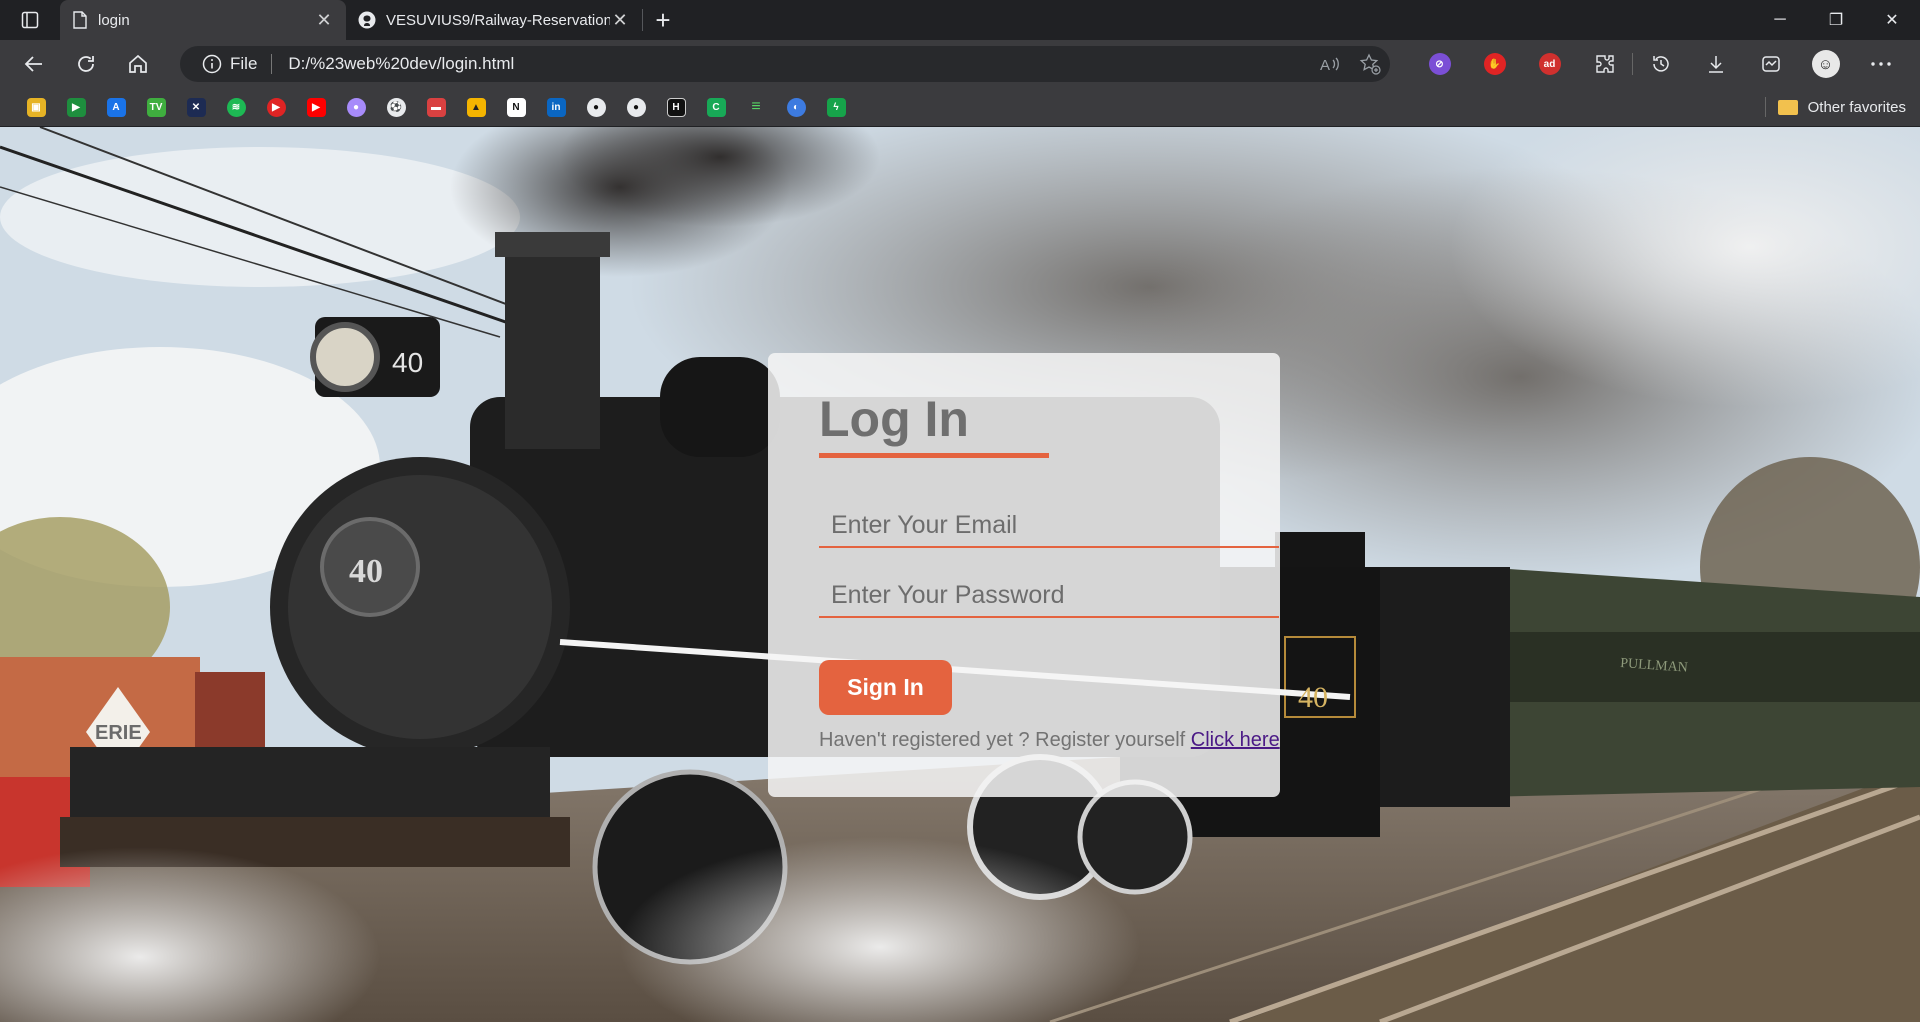  I want to click on tv-icon: TV, so click(156, 107).